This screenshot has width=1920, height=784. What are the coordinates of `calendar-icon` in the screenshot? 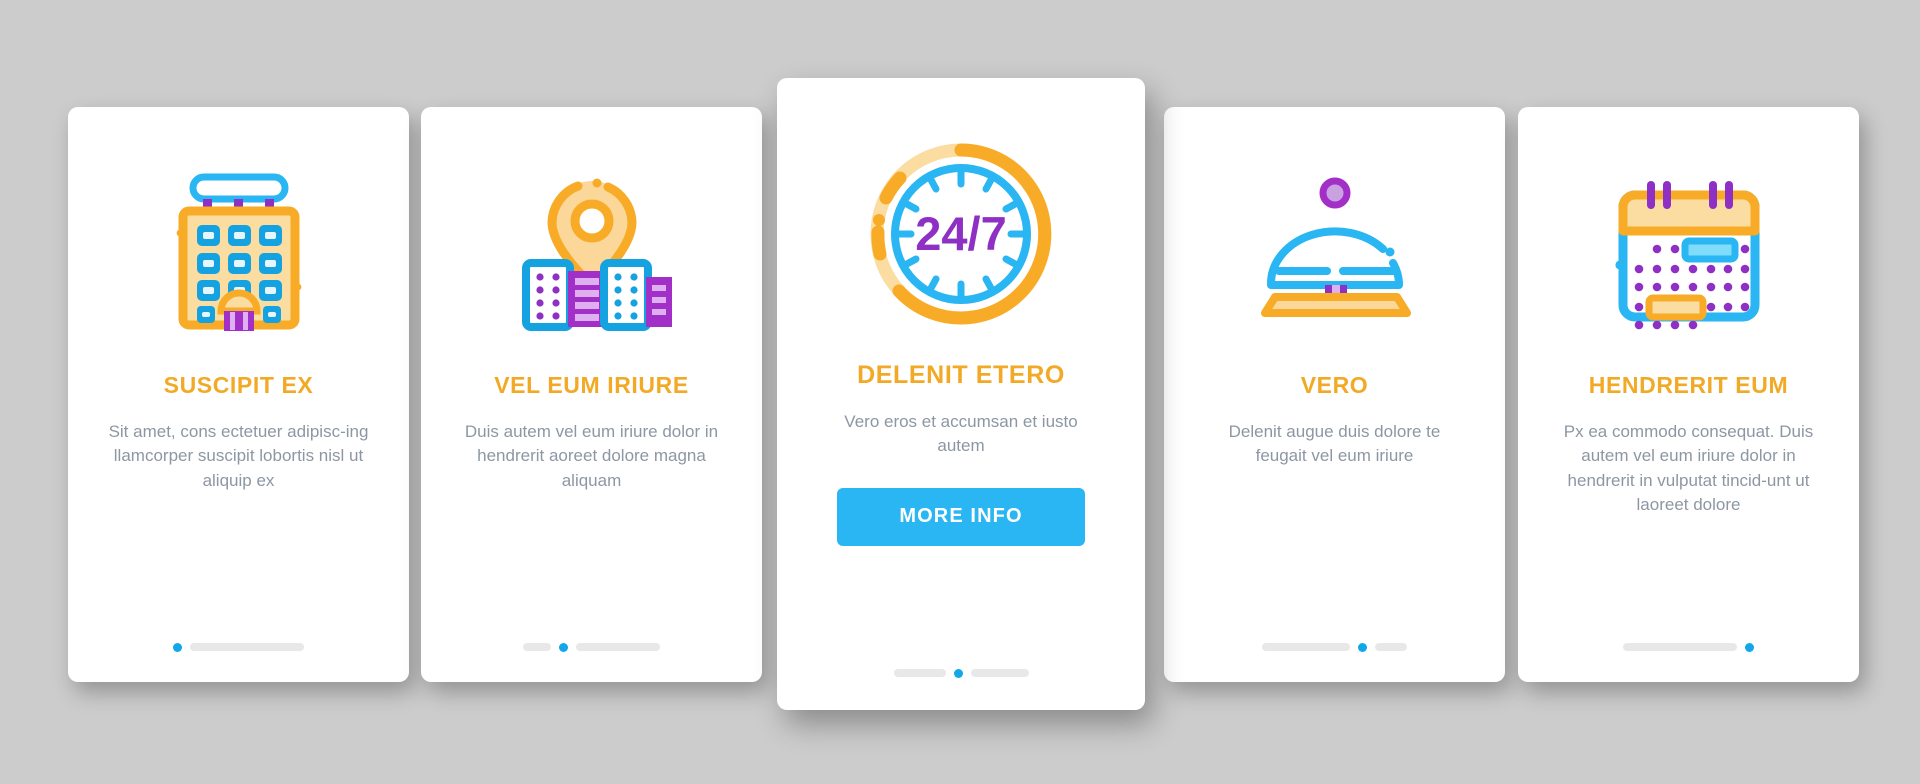 It's located at (1689, 249).